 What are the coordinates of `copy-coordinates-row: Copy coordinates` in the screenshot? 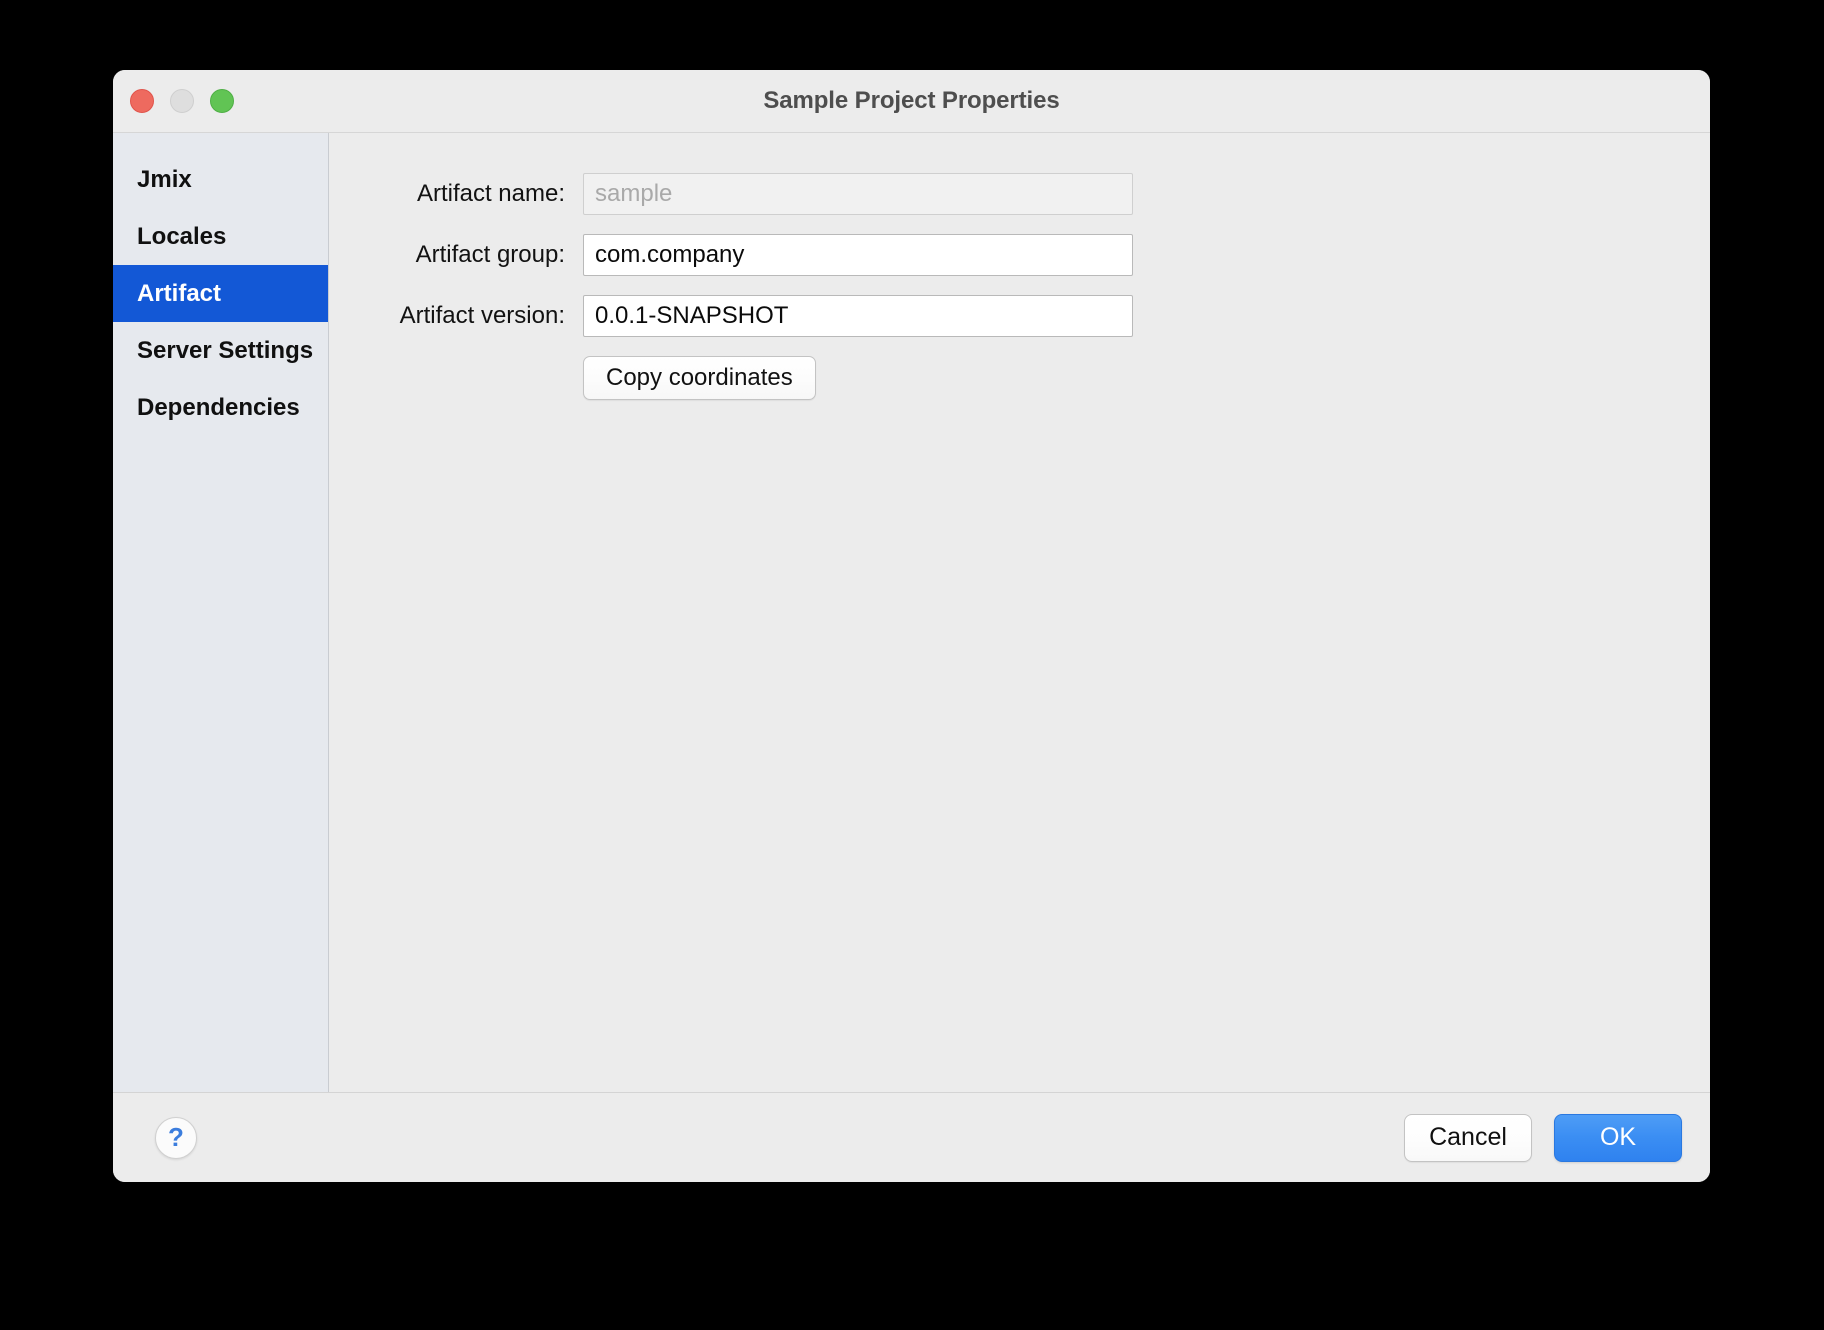 It's located at (1039, 378).